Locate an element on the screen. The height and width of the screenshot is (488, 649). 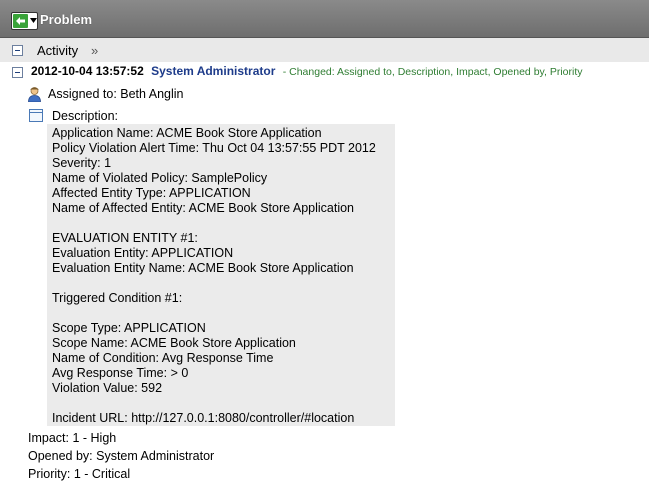
entry-timestamp: 2012-10-04 13:57:52 is located at coordinates (87, 71).